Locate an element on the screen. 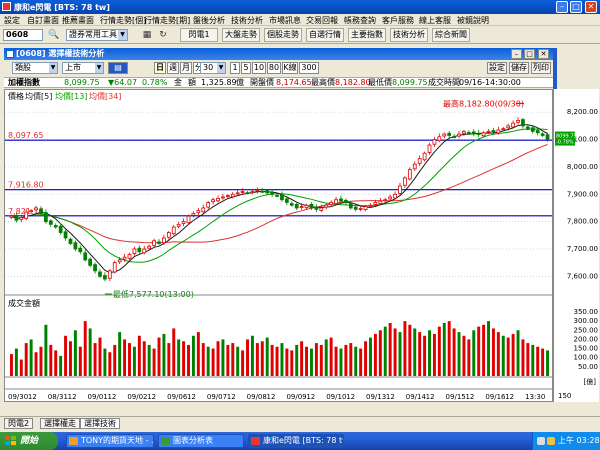 The image size is (600, 450). menu-online-support: 線上客服 is located at coordinates (435, 20).